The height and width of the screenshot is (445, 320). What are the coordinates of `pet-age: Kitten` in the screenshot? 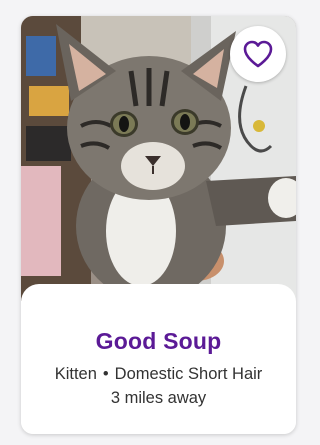 It's located at (75, 374).